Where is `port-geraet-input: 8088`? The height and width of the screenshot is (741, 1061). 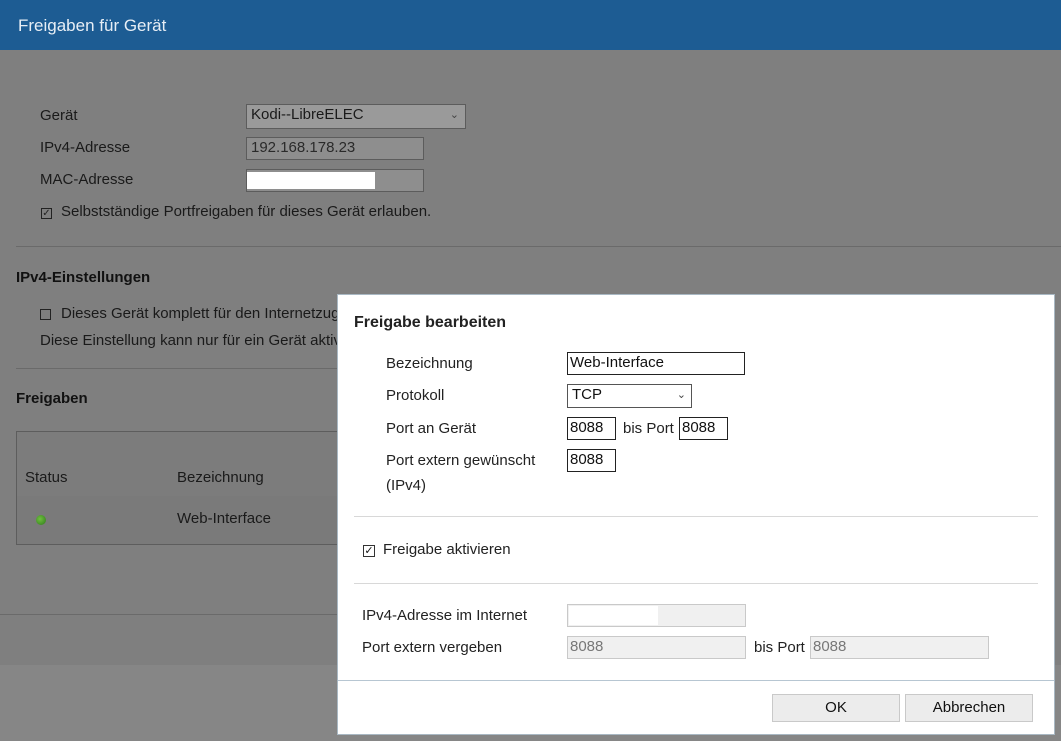
port-geraet-input: 8088 is located at coordinates (591, 428).